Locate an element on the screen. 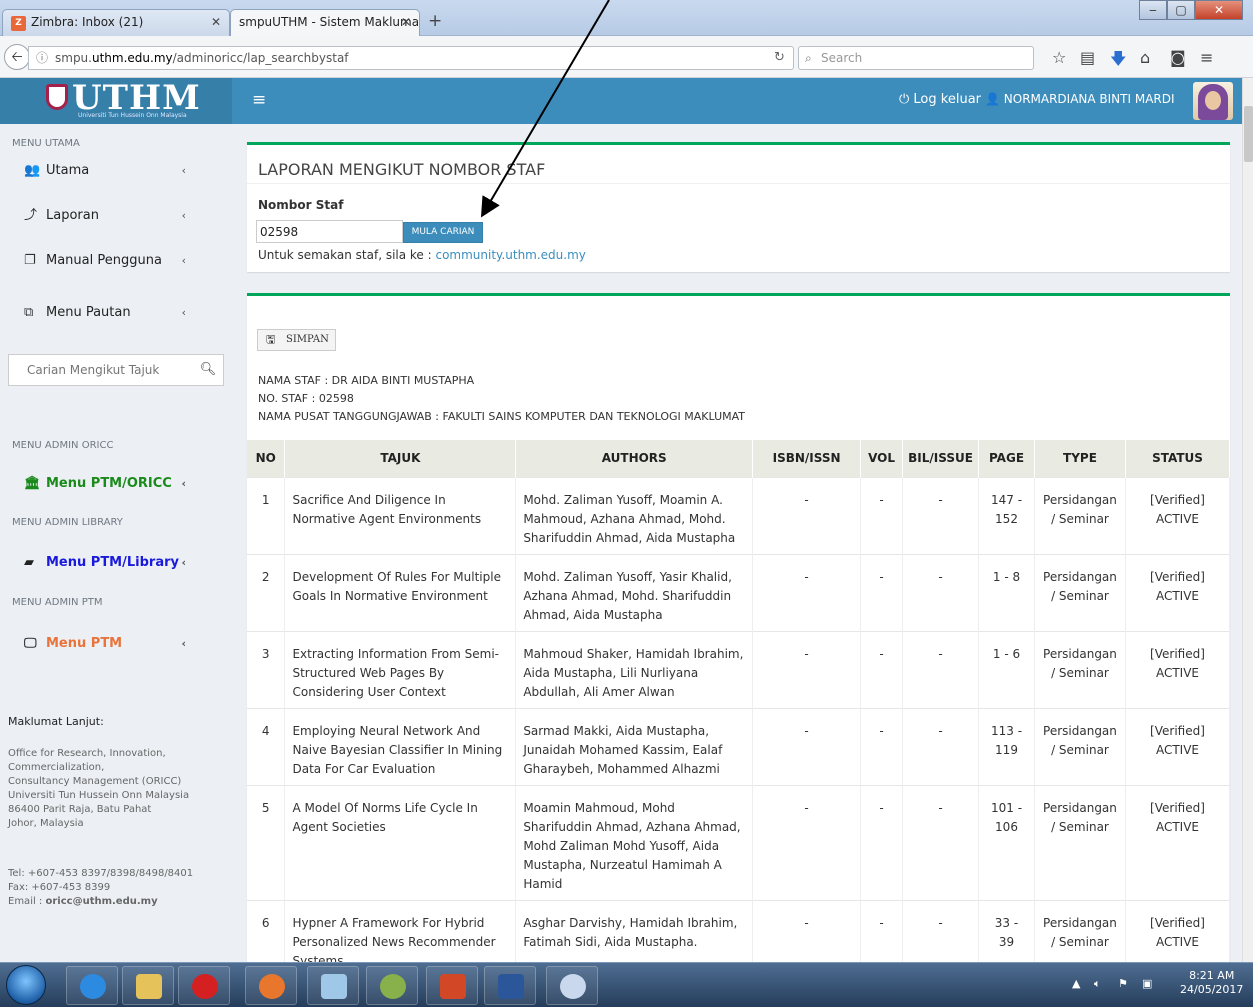 Image resolution: width=1253 pixels, height=1007 pixels. user-menu: 👤 NORMARDIANA BINTI MARDI is located at coordinates (1080, 99).